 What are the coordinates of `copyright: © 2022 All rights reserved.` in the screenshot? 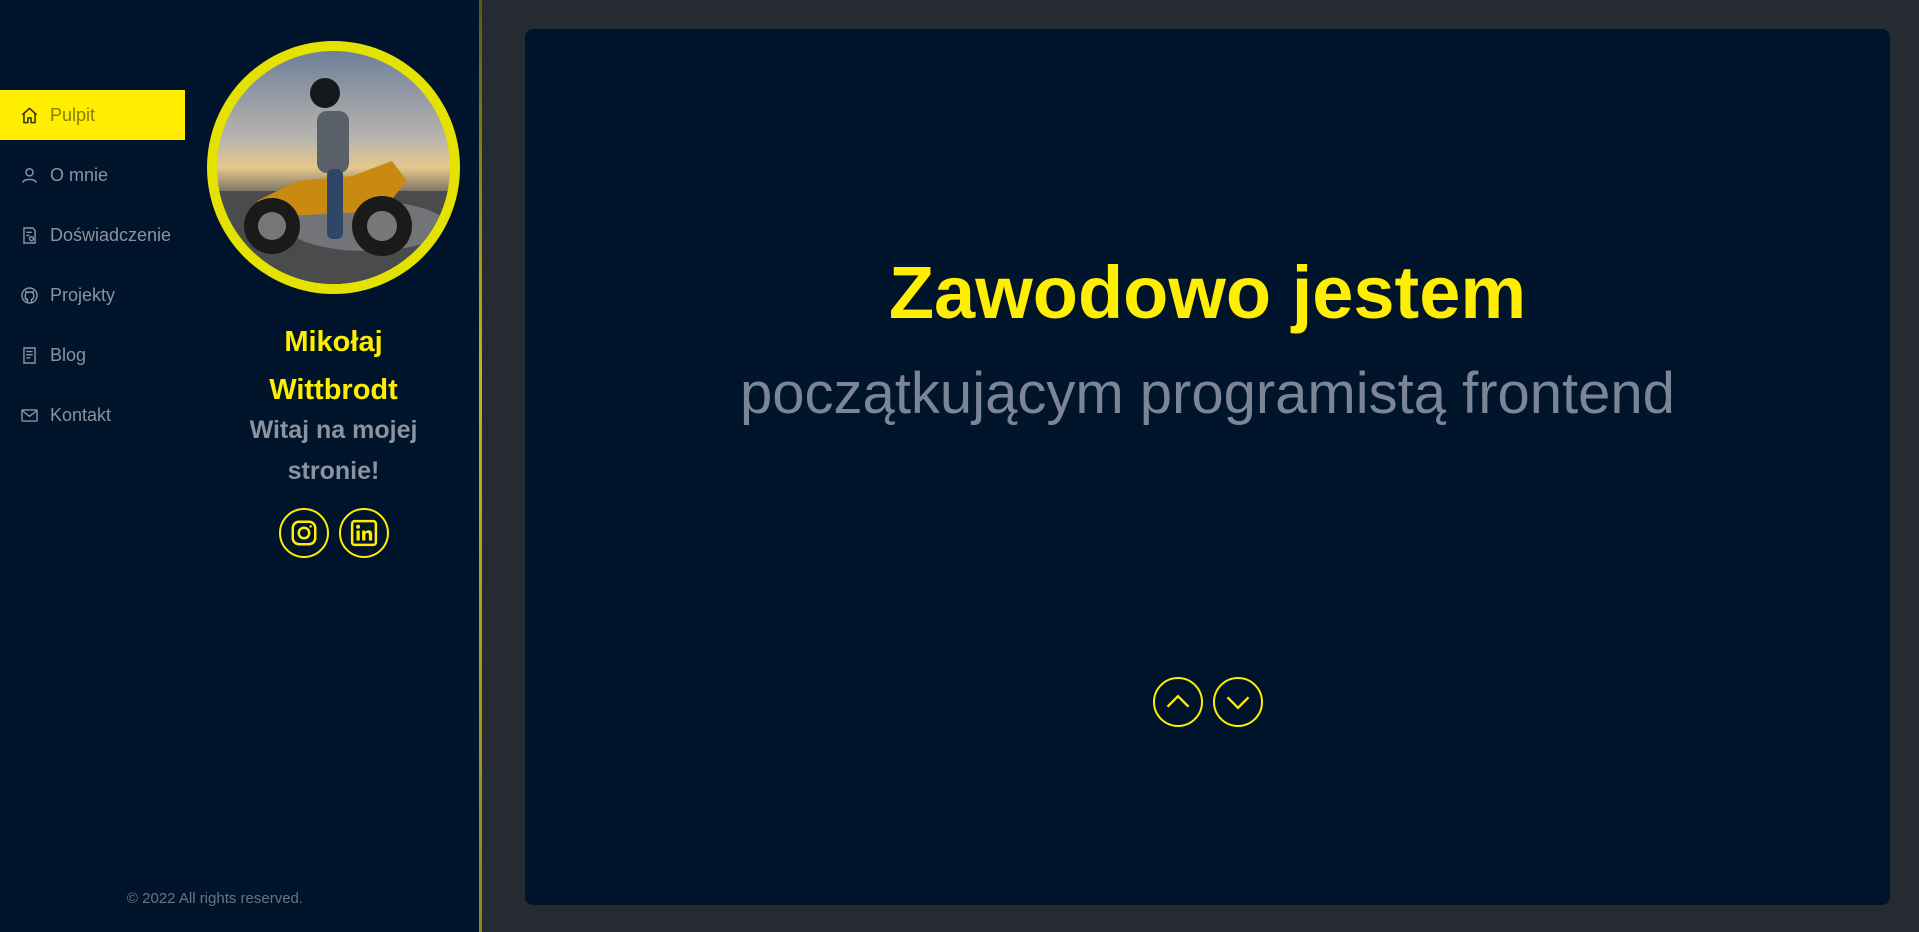 It's located at (215, 898).